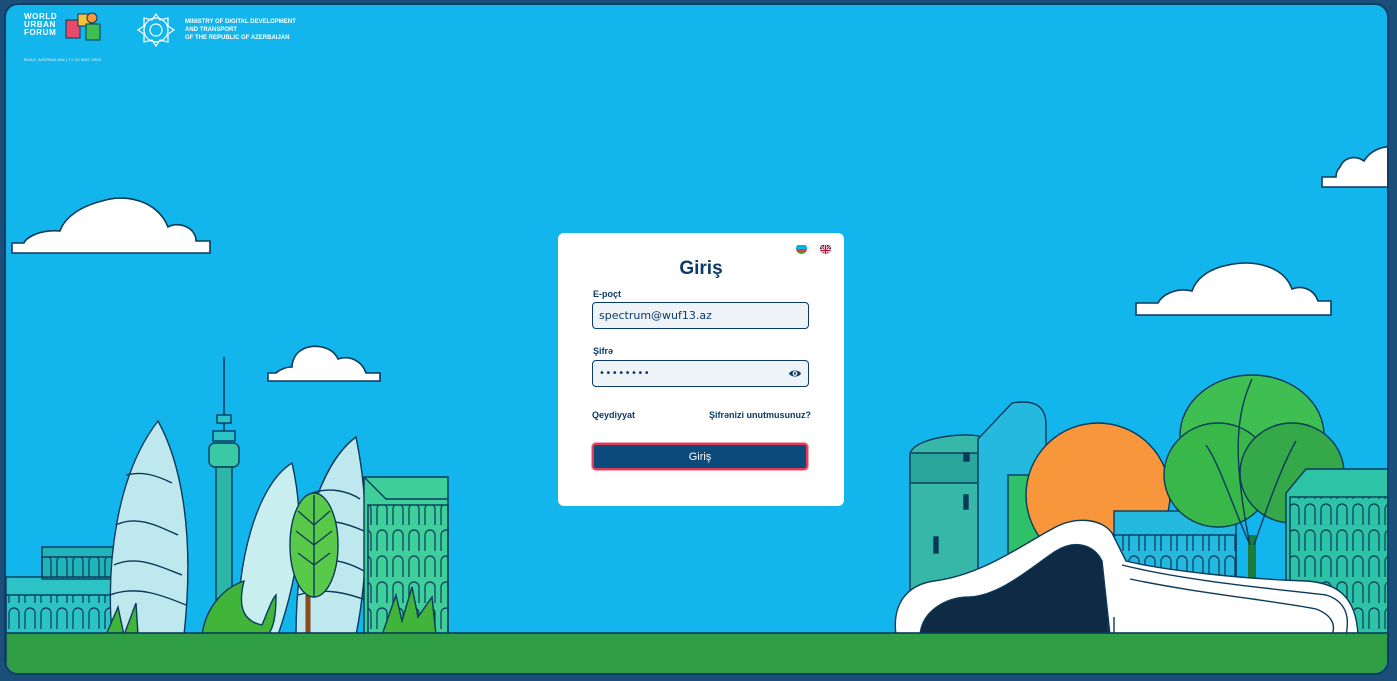 The width and height of the screenshot is (1397, 681). What do you see at coordinates (240, 22) in the screenshot?
I see `ministry-line-1: MINISTRY OF DIGITAL DEVELOPMENT` at bounding box center [240, 22].